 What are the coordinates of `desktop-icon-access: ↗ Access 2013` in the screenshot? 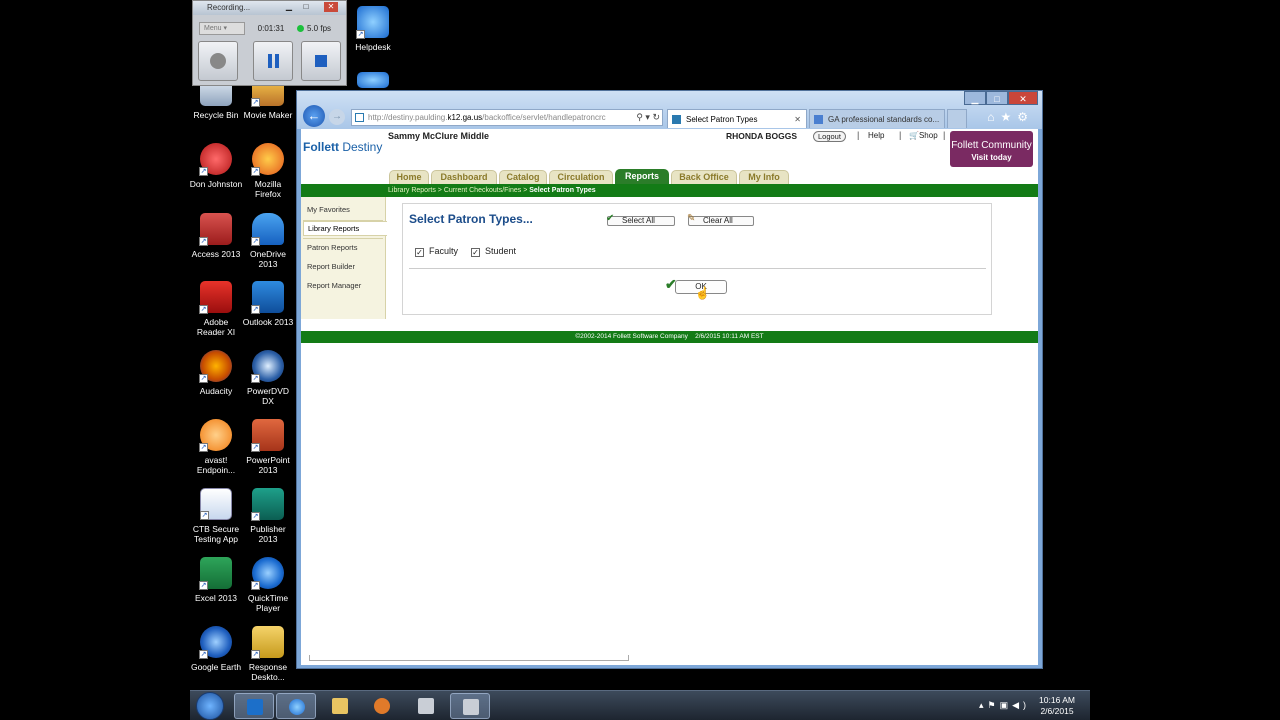 It's located at (216, 236).